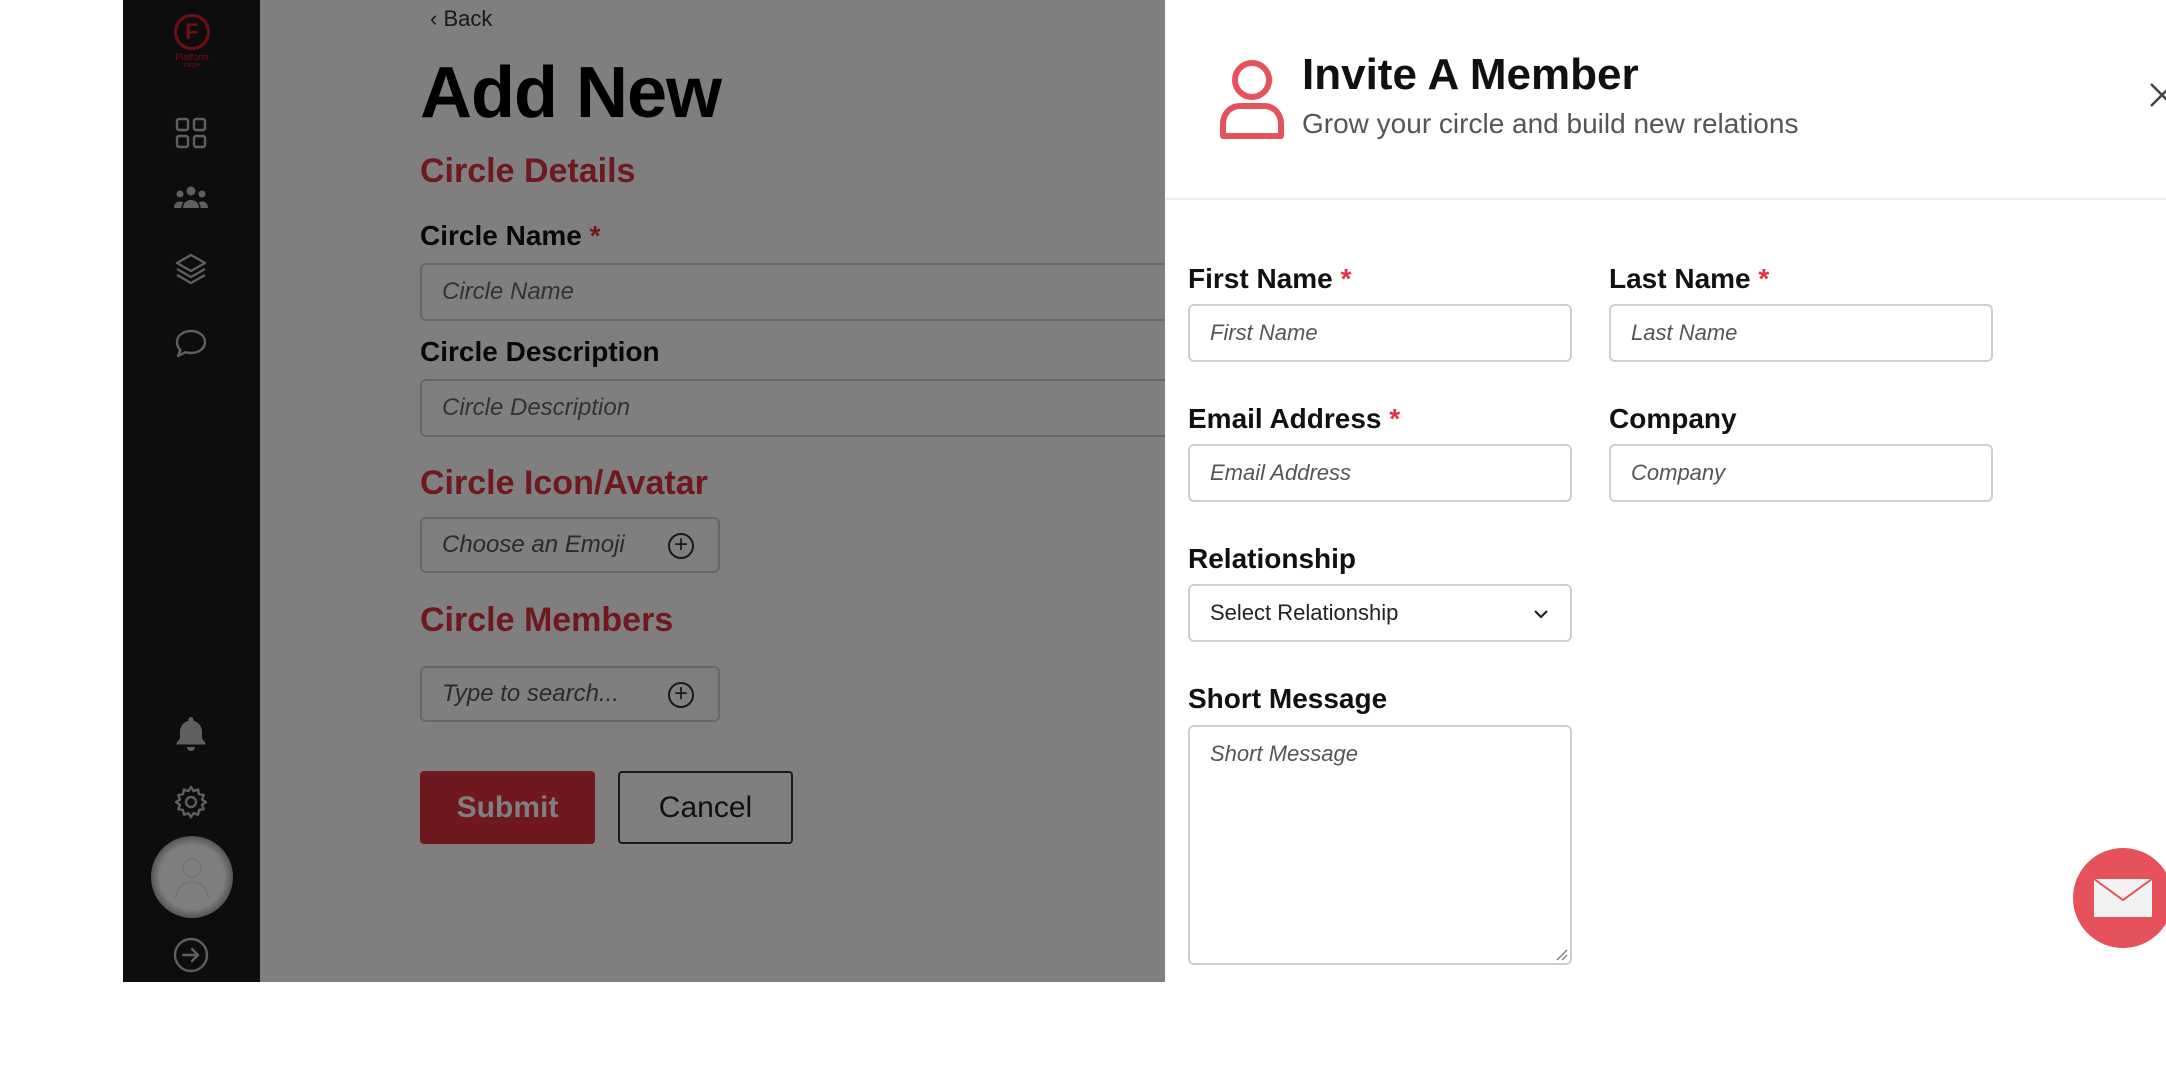 Image resolution: width=2166 pixels, height=1070 pixels. Describe the element at coordinates (564, 483) in the screenshot. I see `section-circle-icon: Circle Icon/Avatar` at that location.